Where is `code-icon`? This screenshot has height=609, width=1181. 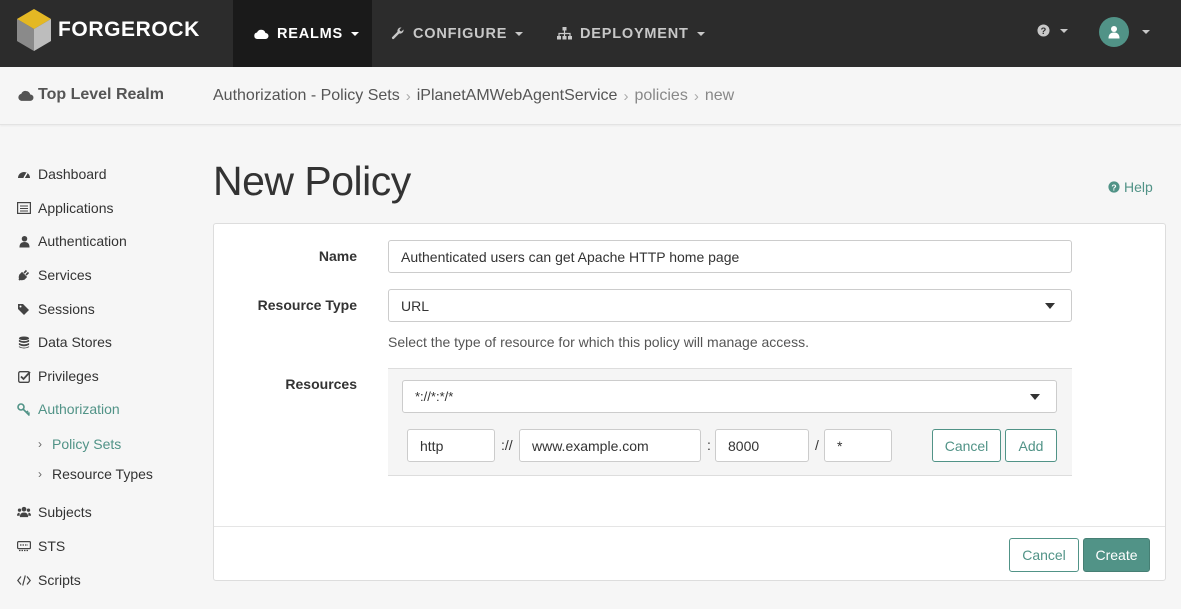
code-icon is located at coordinates (24, 580).